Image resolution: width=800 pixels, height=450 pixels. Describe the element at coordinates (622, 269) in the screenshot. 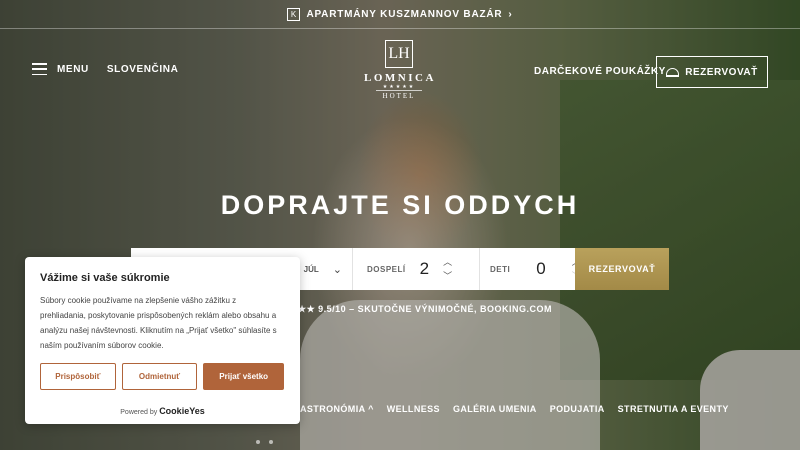

I see `reserve-button: REZERVOVAŤ` at that location.